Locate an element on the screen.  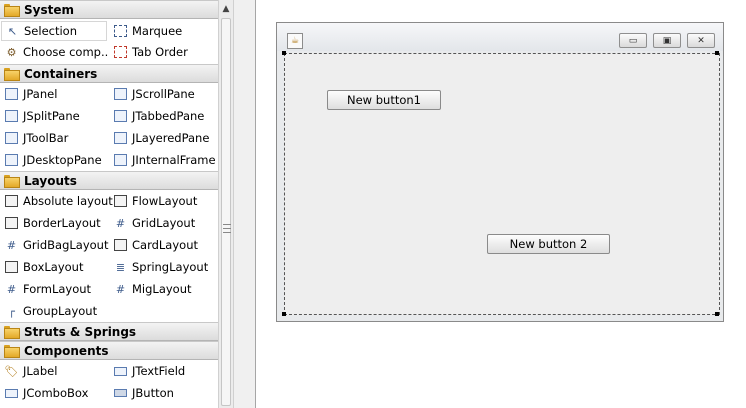
category-components: Components is located at coordinates (109, 350).